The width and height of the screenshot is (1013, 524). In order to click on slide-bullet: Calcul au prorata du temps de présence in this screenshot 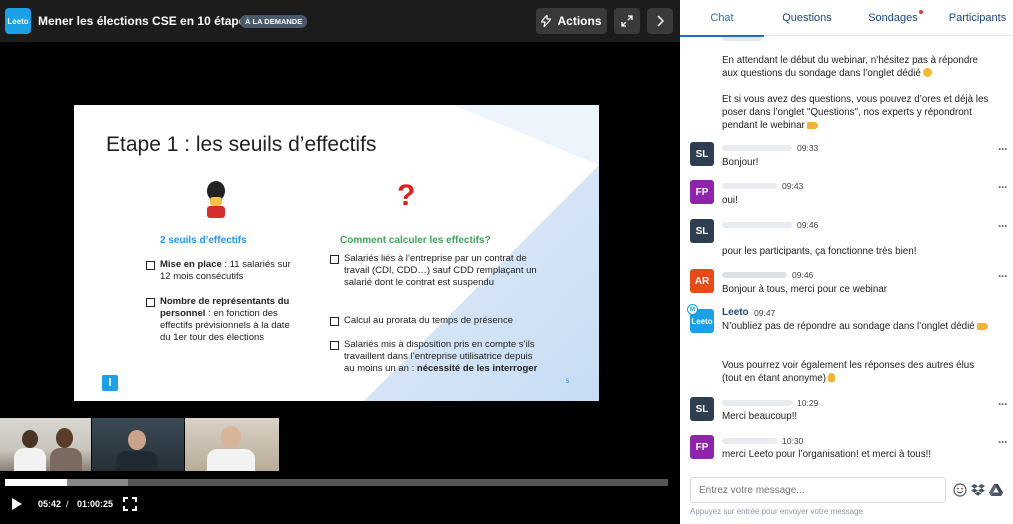, I will do `click(434, 321)`.